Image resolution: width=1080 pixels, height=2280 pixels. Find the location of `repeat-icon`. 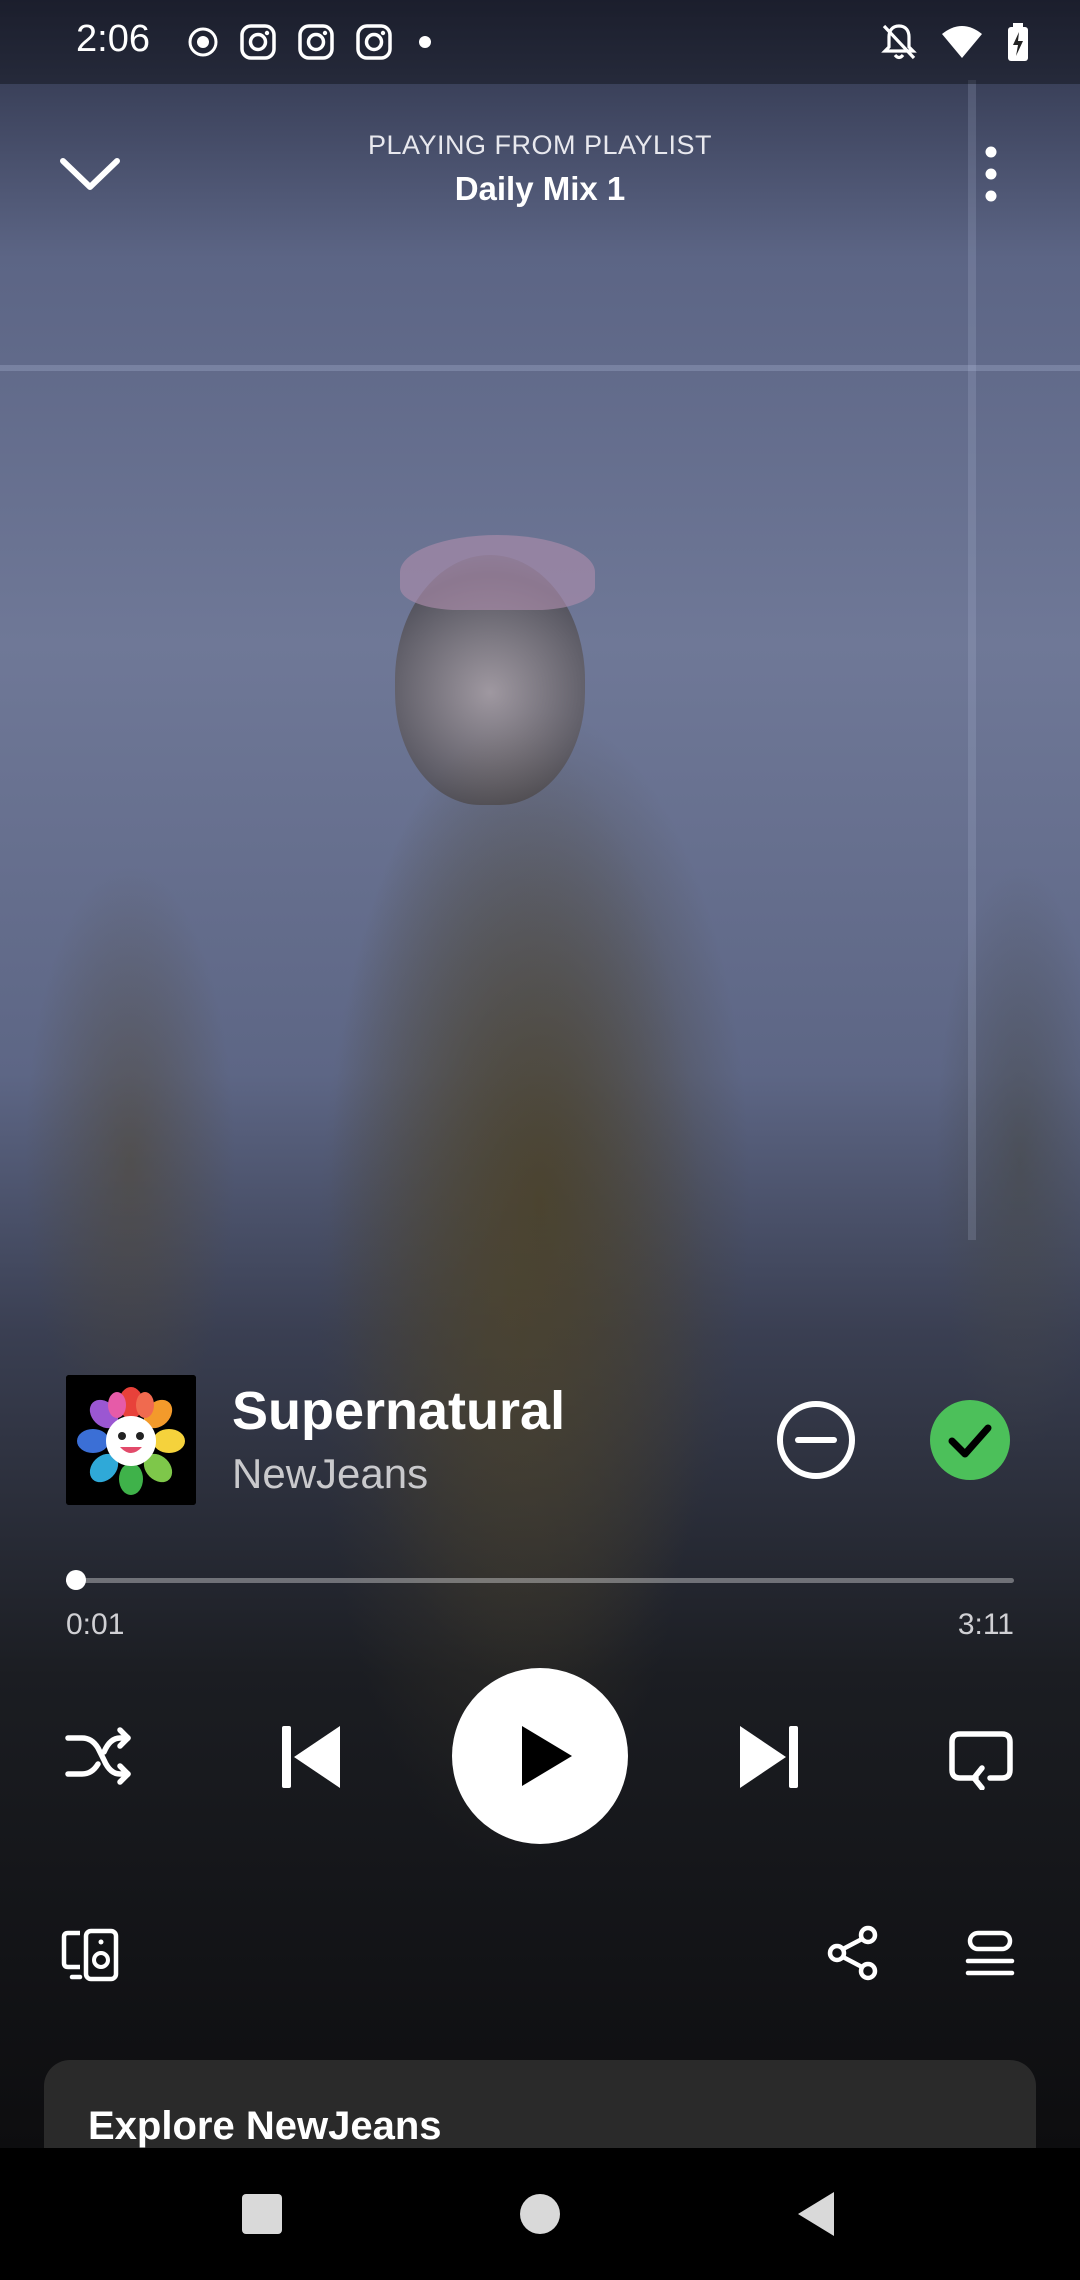

repeat-icon is located at coordinates (981, 1757).